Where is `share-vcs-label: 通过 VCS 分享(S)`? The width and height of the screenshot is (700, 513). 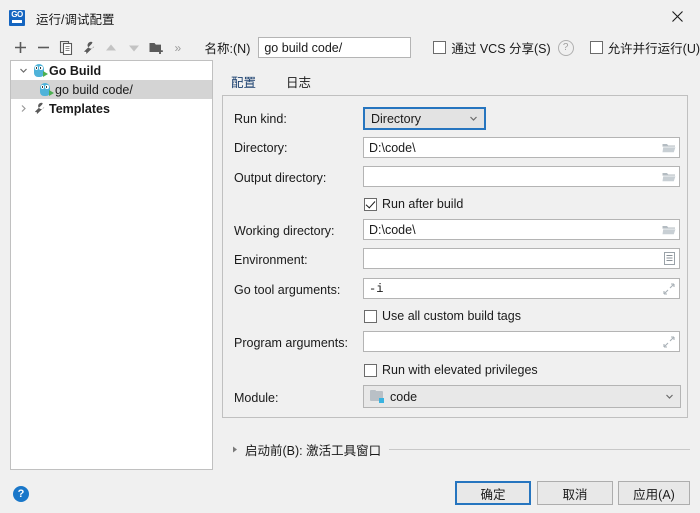
share-vcs-label: 通过 VCS 分享(S) is located at coordinates (501, 49).